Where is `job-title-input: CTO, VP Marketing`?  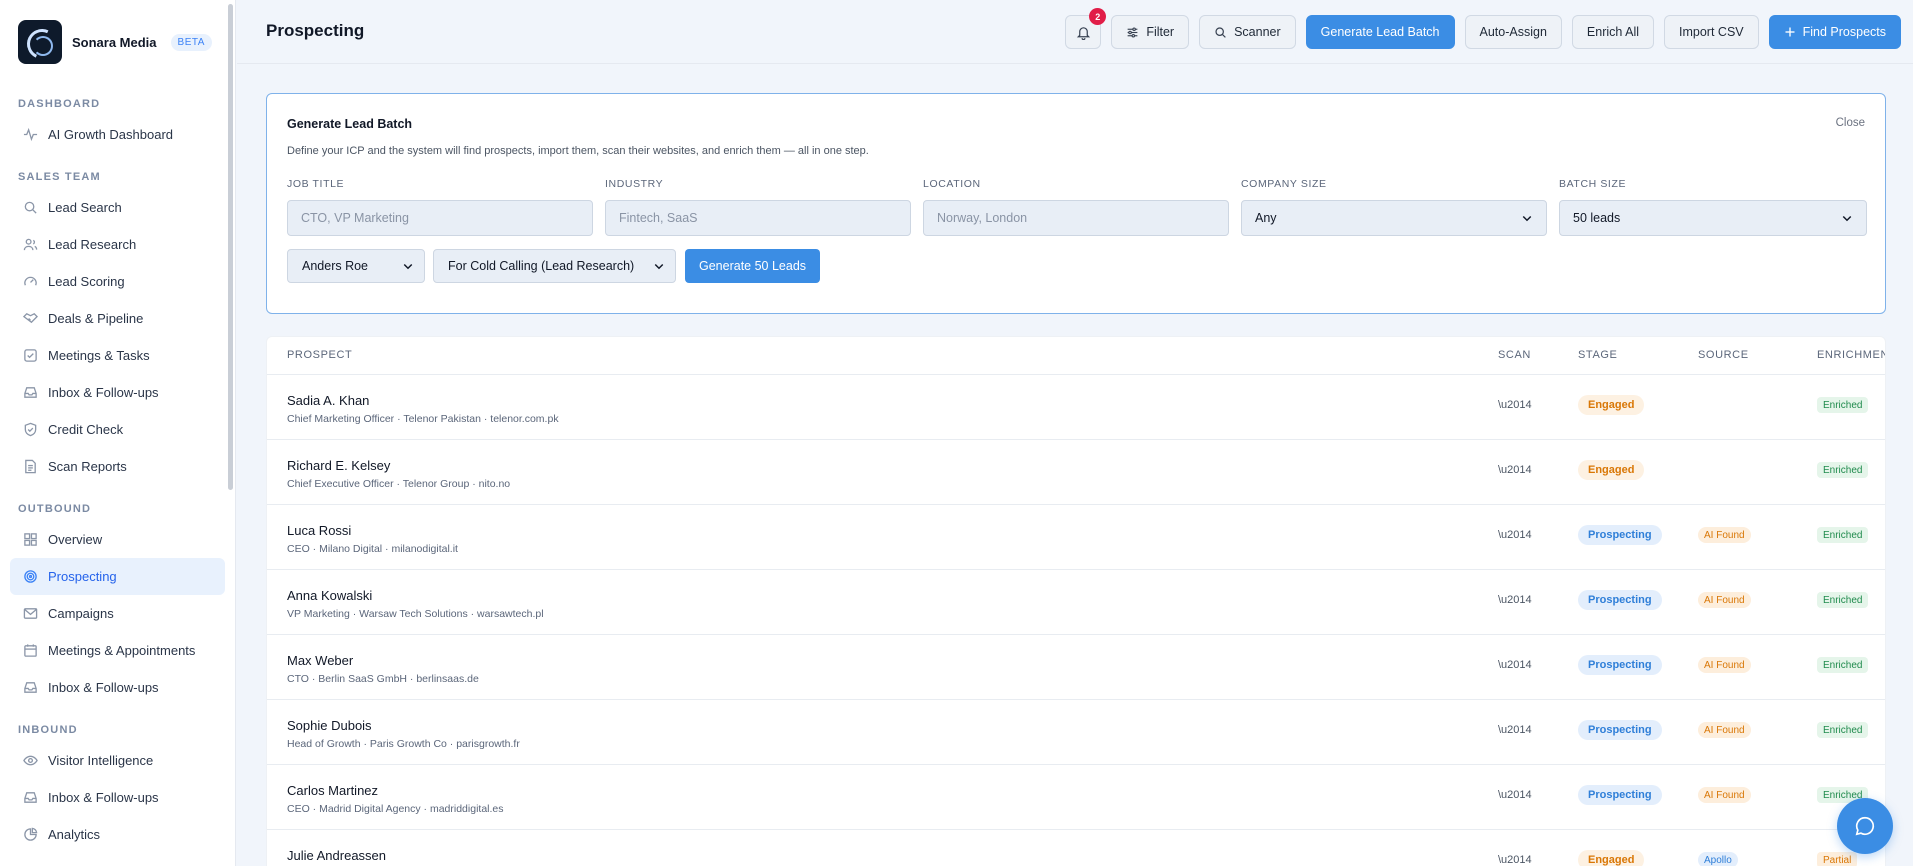
job-title-input: CTO, VP Marketing is located at coordinates (440, 218).